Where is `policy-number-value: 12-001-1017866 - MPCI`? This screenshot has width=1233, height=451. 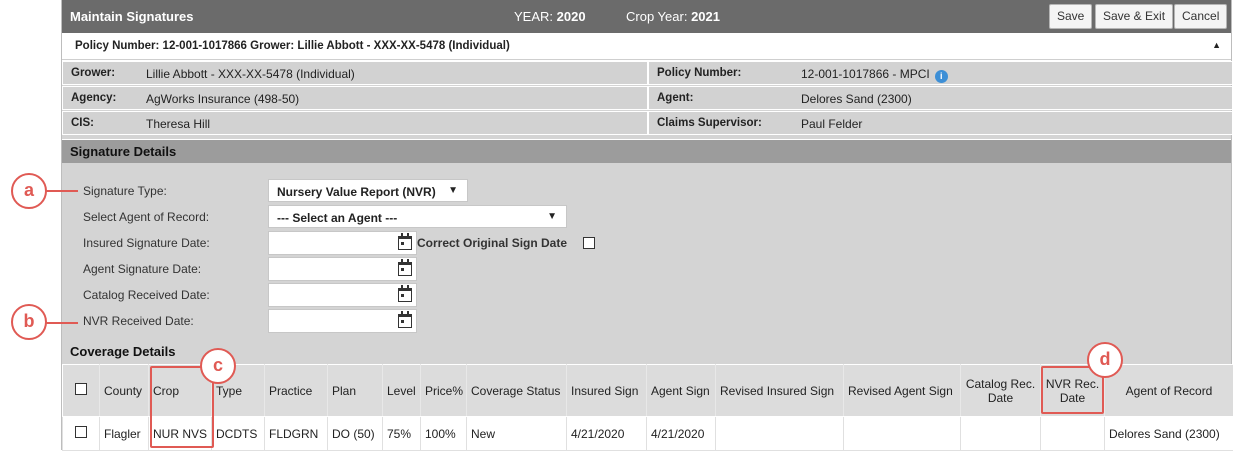
policy-number-value: 12-001-1017866 - MPCI is located at coordinates (865, 74).